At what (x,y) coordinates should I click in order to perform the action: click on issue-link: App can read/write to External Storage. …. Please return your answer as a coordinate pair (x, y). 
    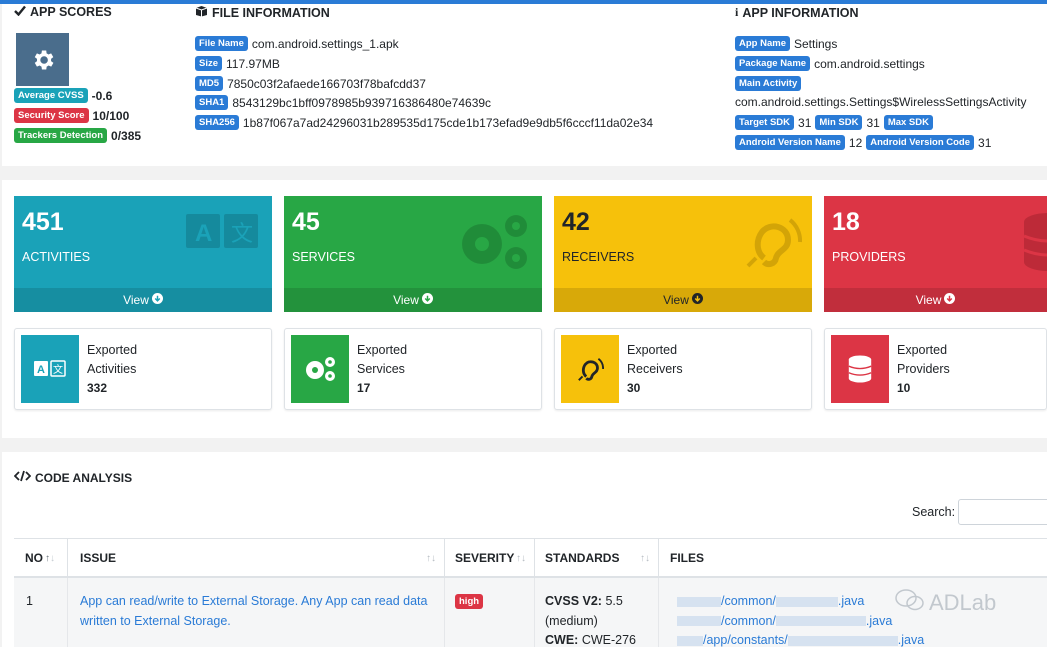
    Looking at the image, I should click on (253, 611).